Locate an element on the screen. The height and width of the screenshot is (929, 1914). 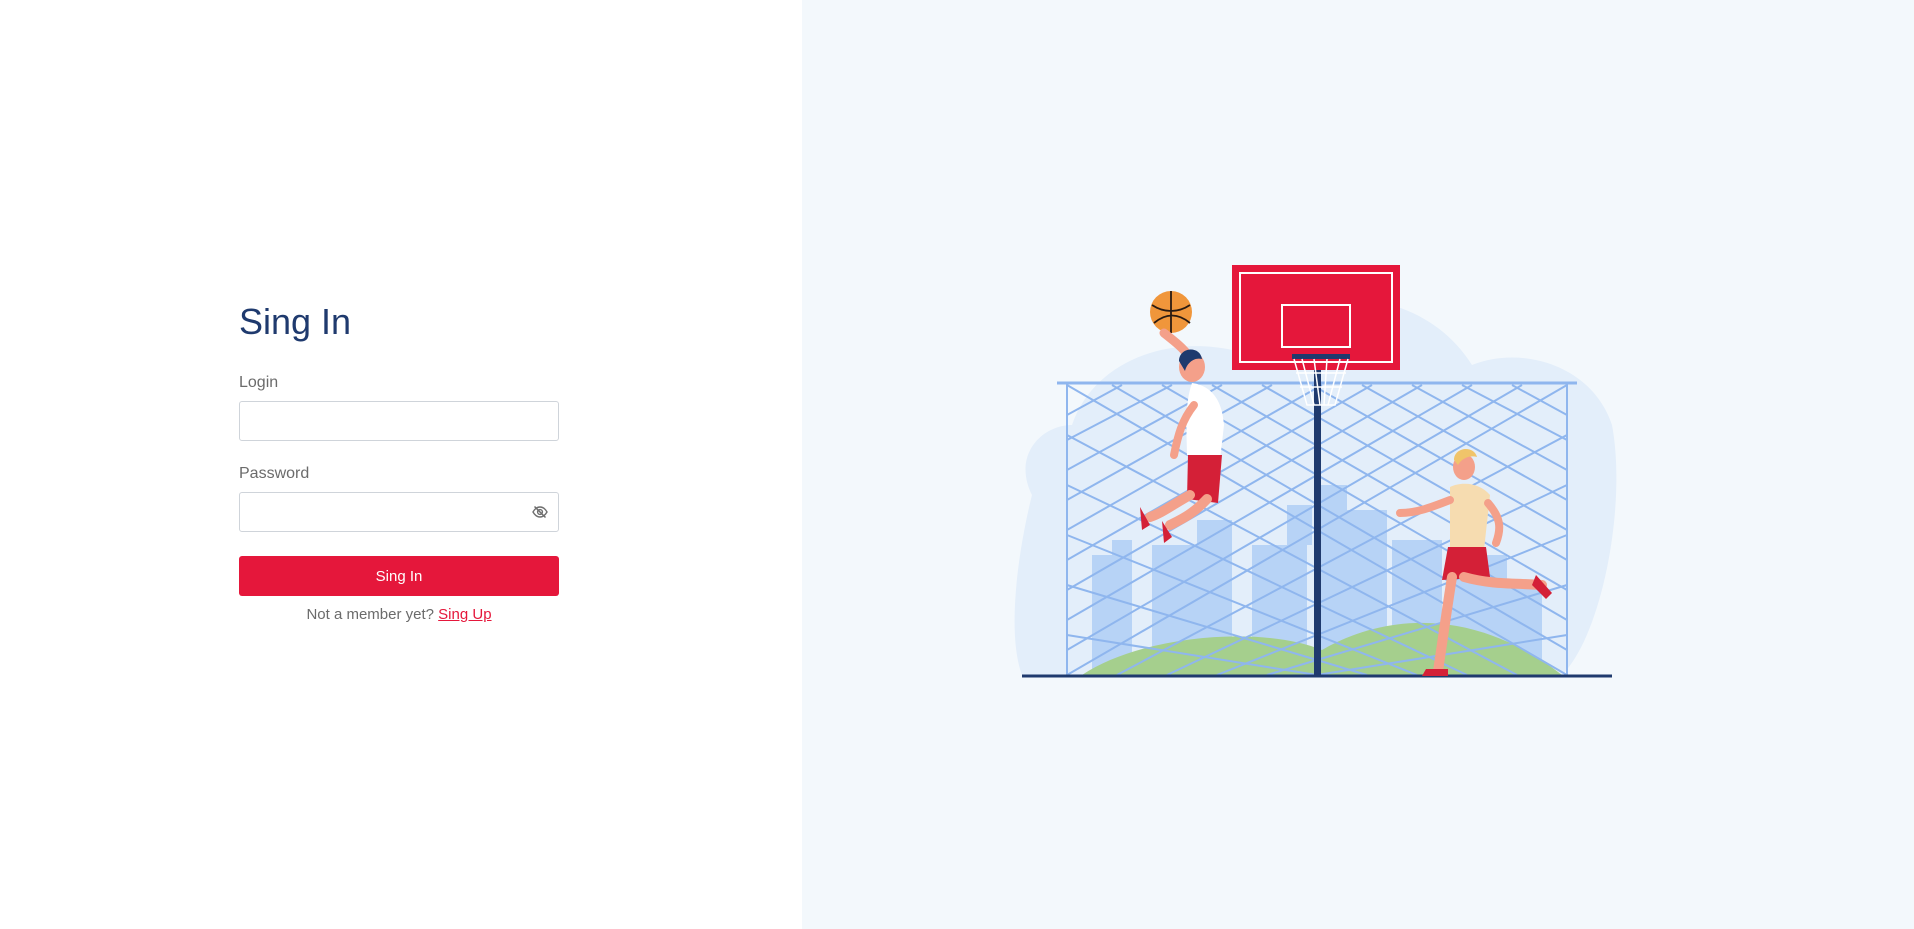
page-title: Sing In is located at coordinates (295, 321).